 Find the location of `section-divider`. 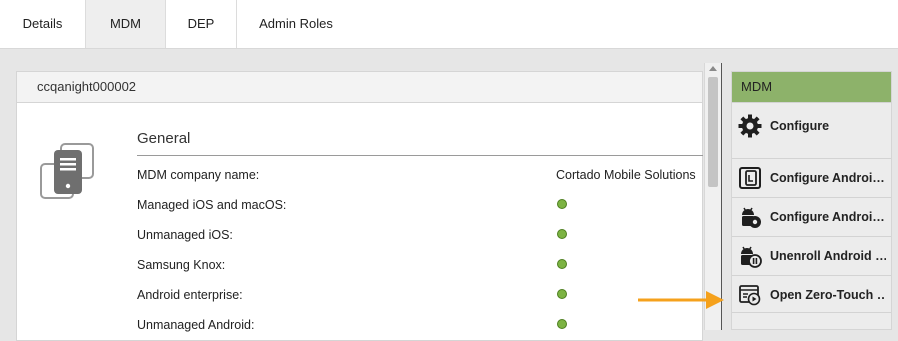

section-divider is located at coordinates (420, 155).